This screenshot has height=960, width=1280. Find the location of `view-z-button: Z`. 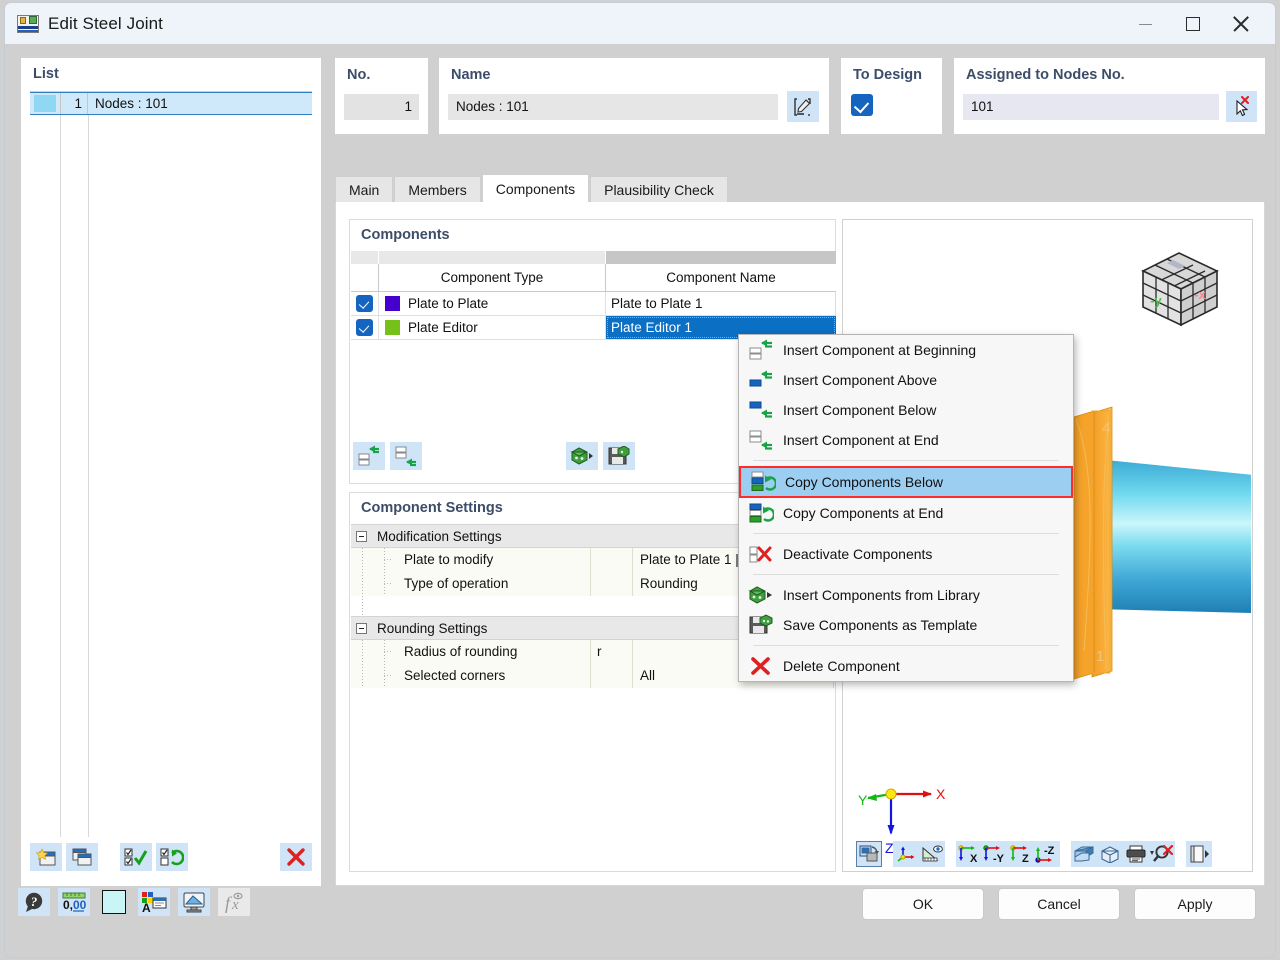

view-z-button: Z is located at coordinates (1021, 854).